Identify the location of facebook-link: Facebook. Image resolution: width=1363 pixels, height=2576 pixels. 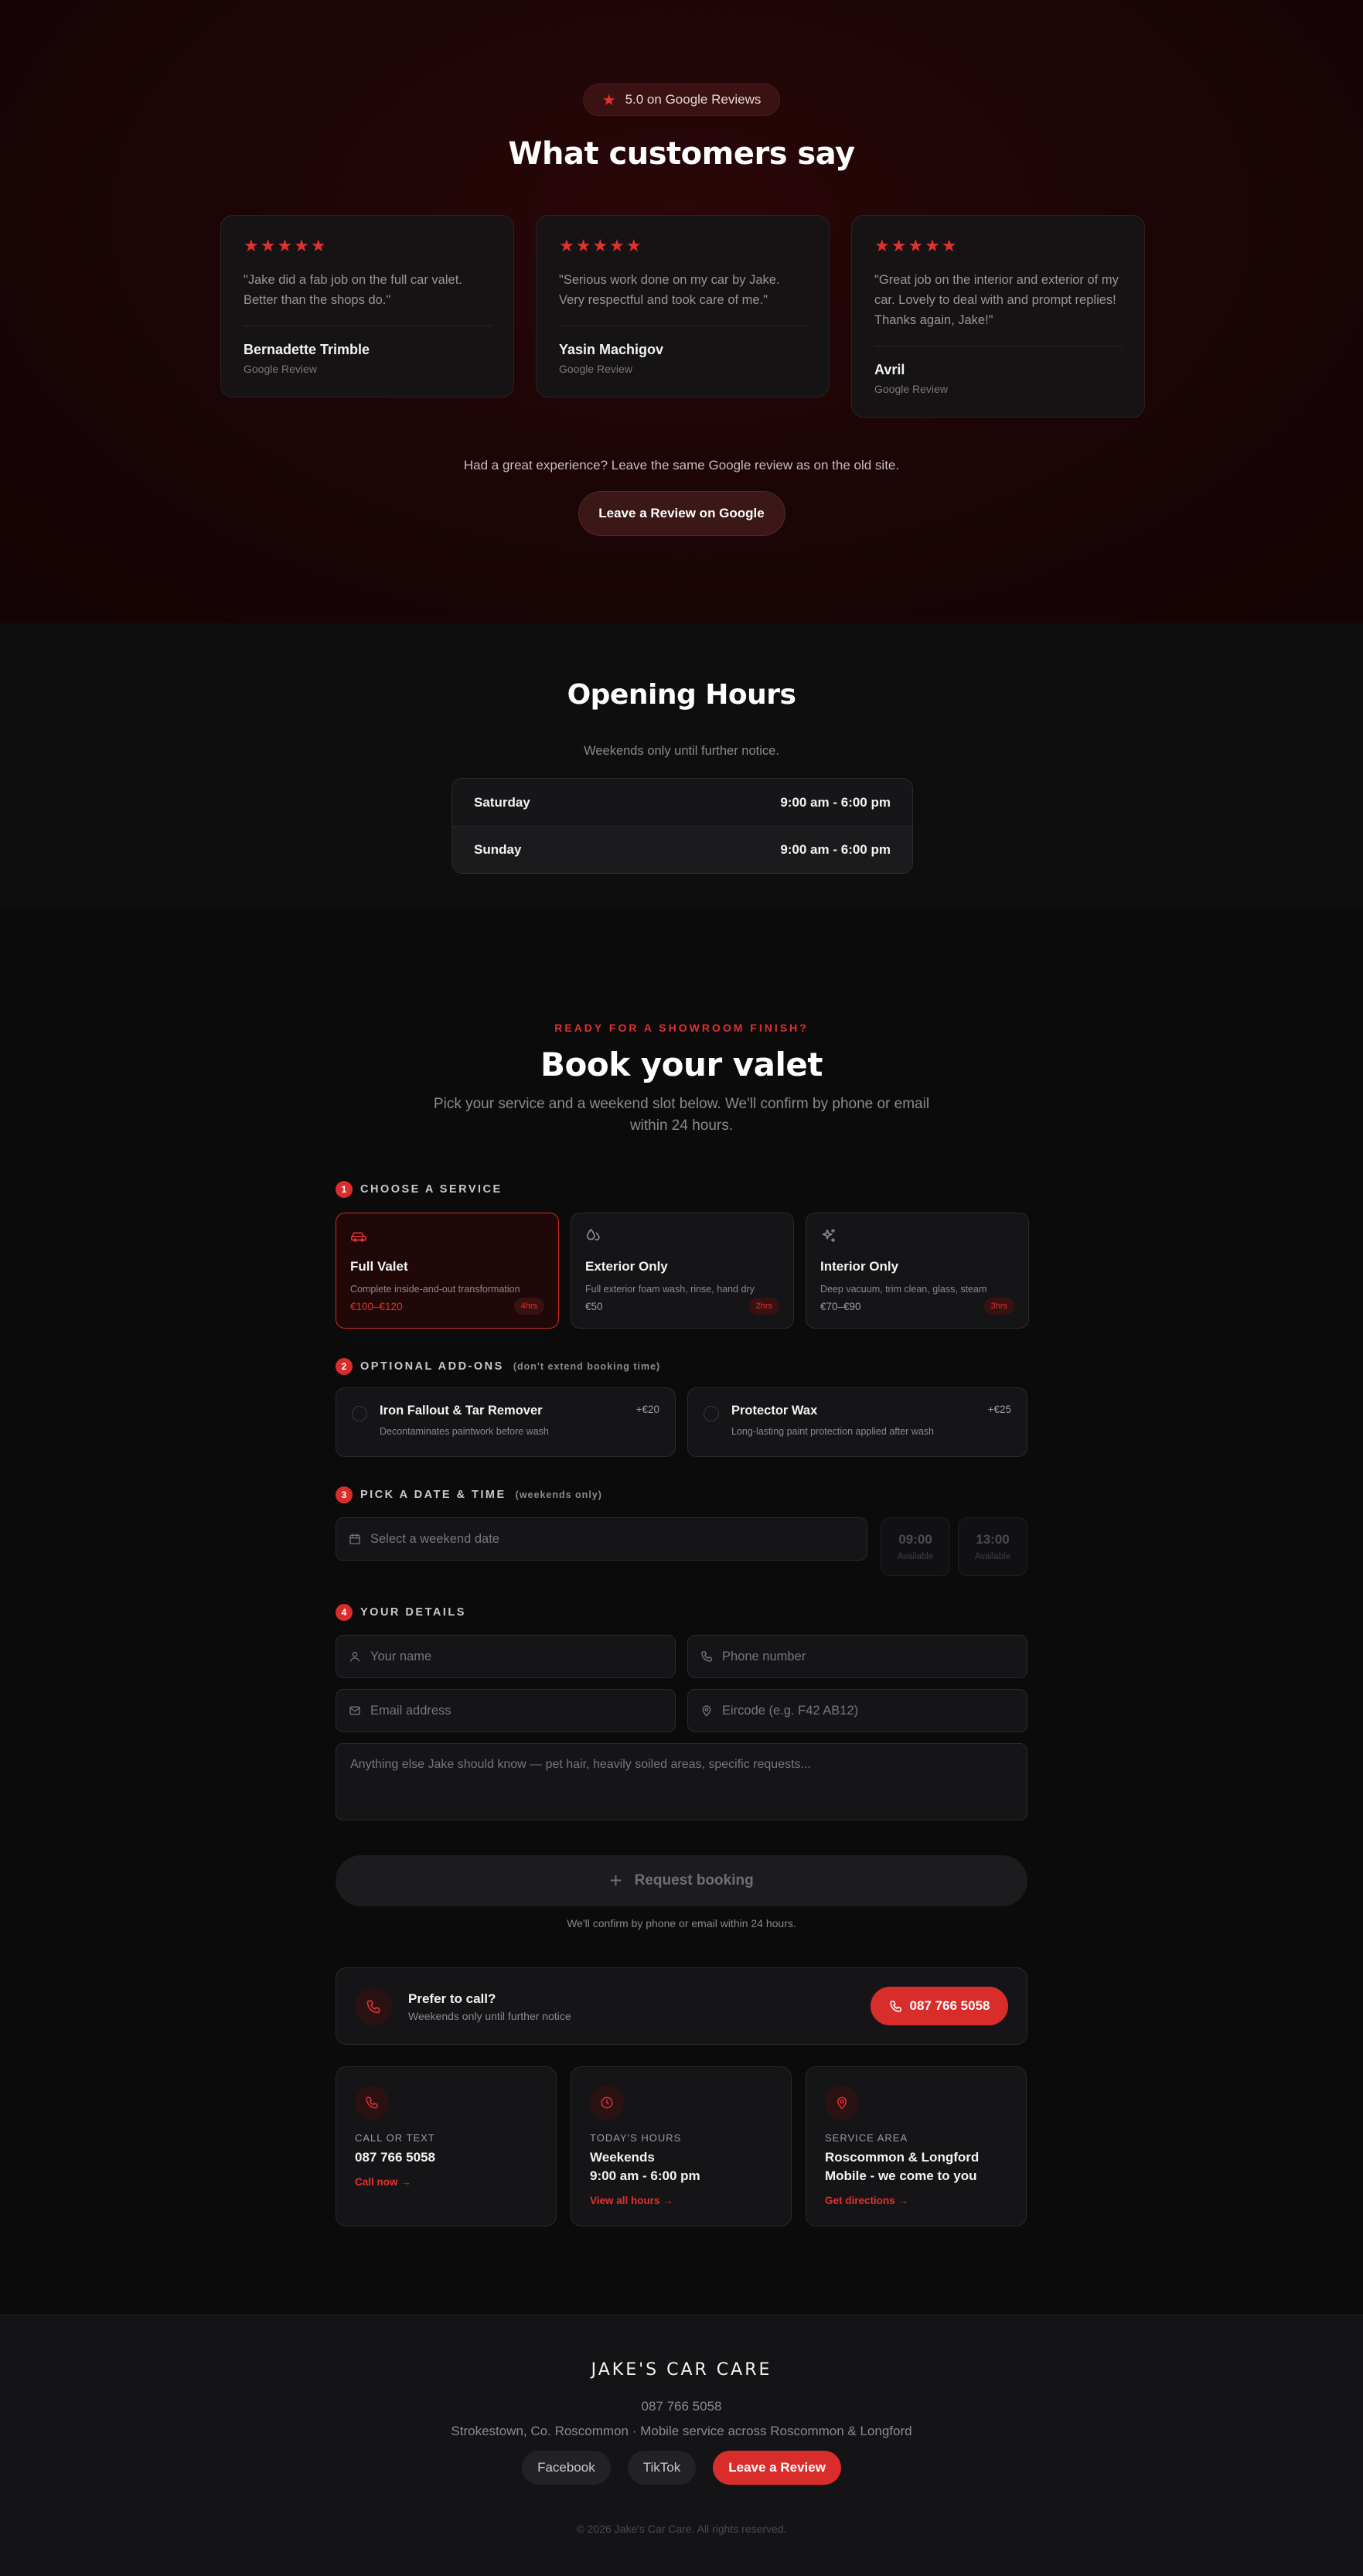
(566, 2468).